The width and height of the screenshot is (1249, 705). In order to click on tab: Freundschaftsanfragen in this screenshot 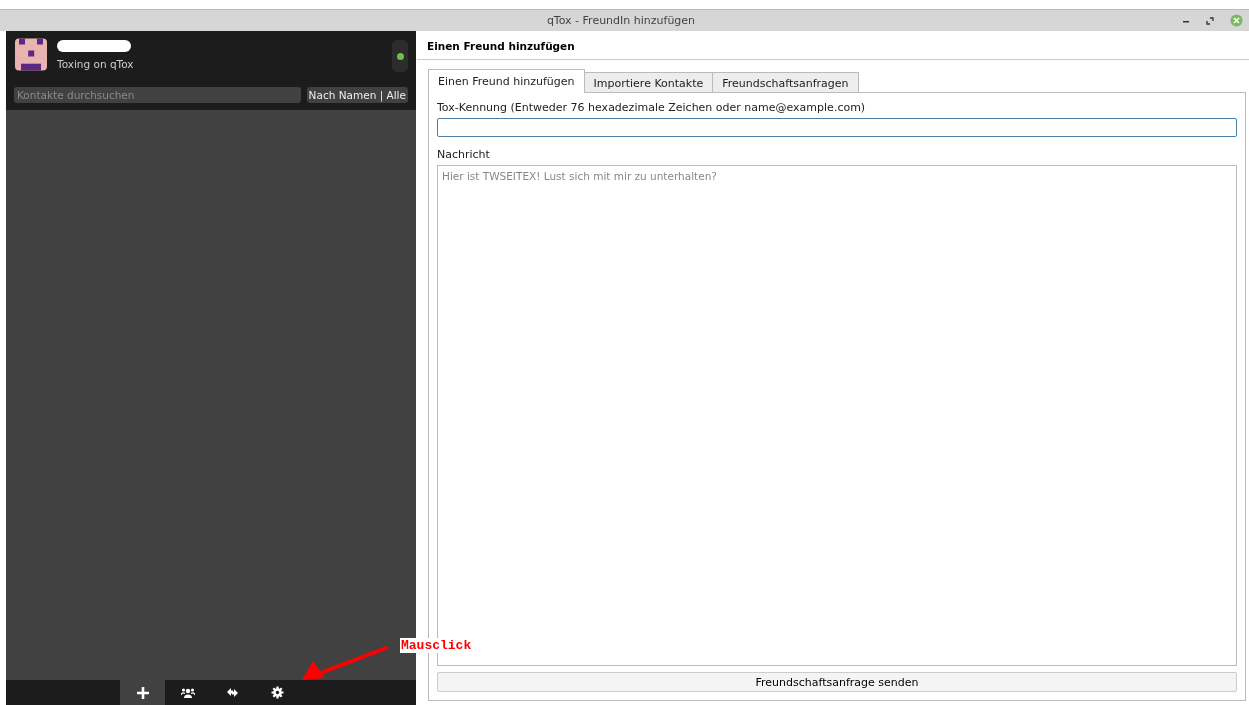, I will do `click(785, 82)`.